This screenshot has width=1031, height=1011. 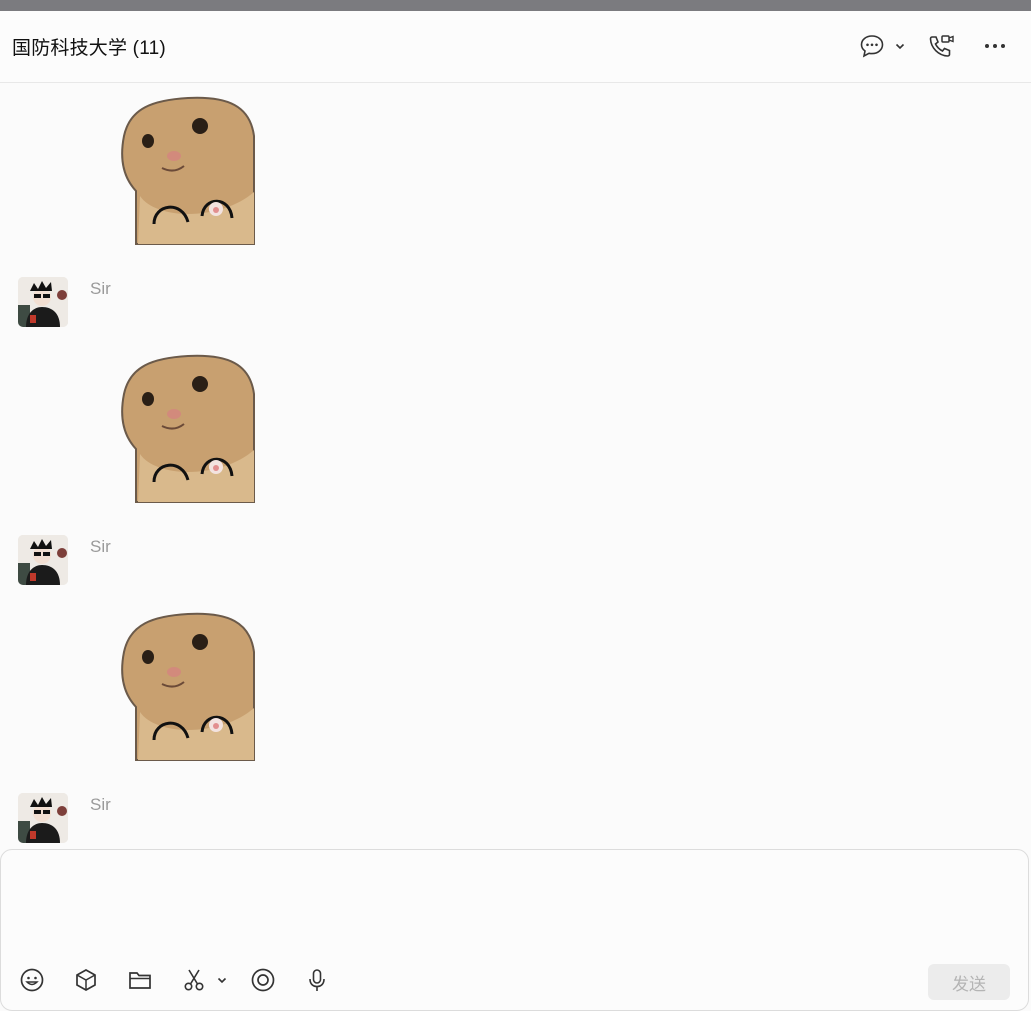 I want to click on more-dots-icon, so click(x=995, y=46).